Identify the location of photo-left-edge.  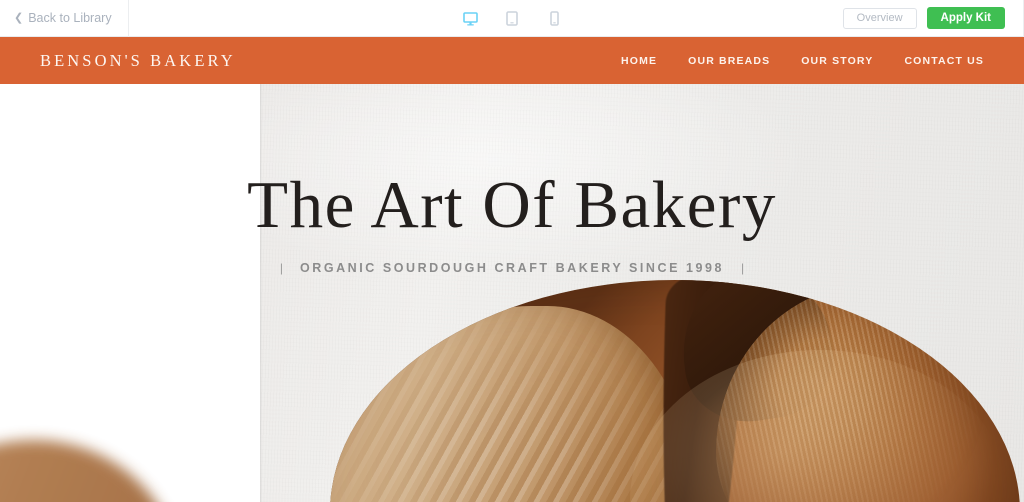
(261, 293).